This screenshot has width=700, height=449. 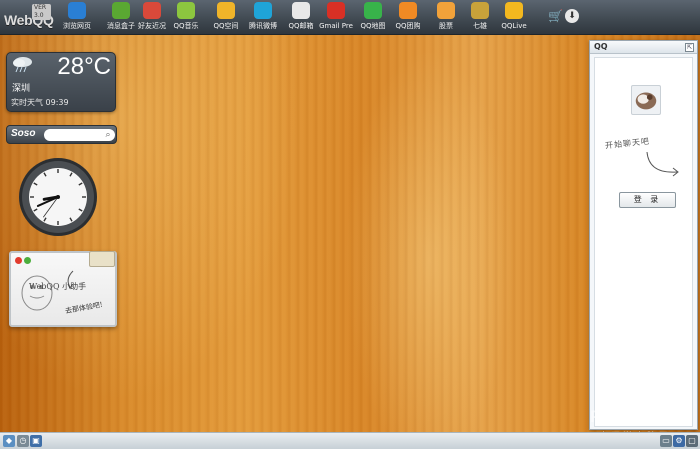 I want to click on qqlive-icon, so click(x=514, y=10).